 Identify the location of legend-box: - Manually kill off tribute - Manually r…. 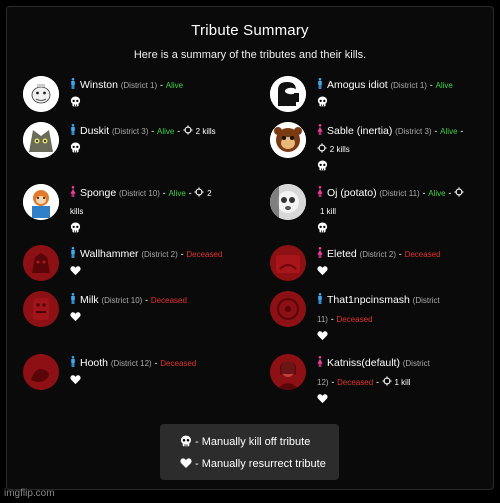
(249, 452).